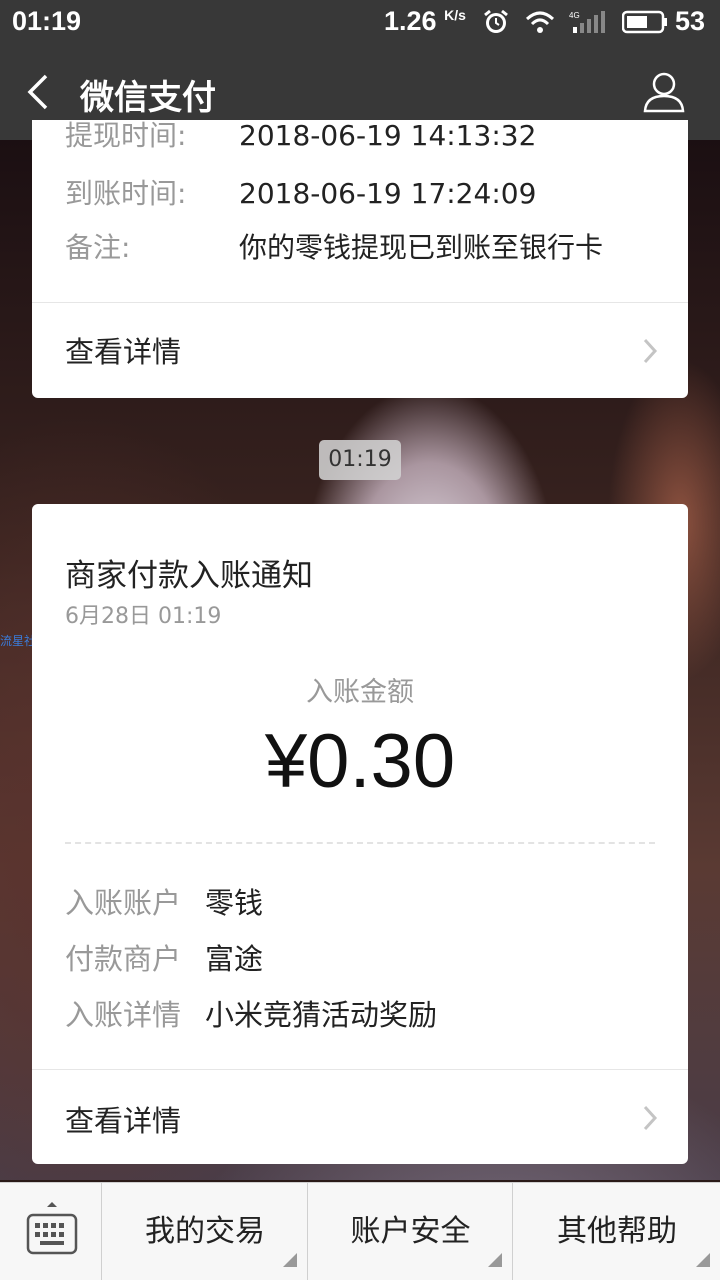 Image resolution: width=720 pixels, height=1280 pixels. I want to click on amount-value: ¥0.30, so click(360, 761).